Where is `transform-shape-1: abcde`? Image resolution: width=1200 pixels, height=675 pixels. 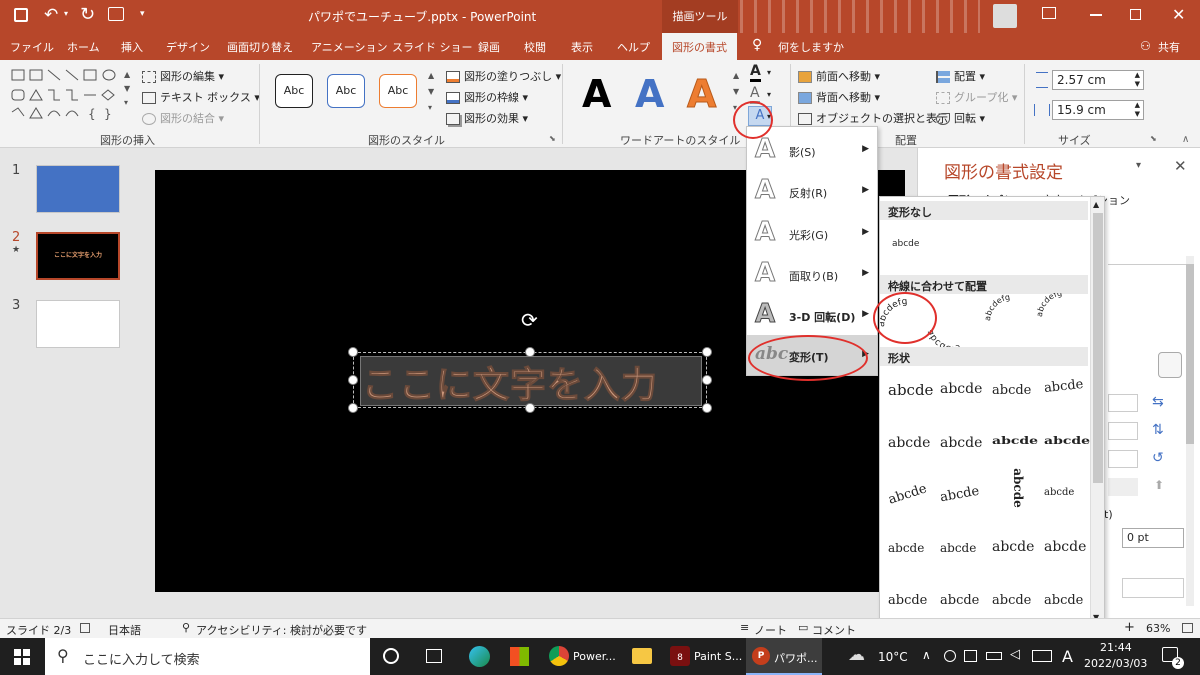
transform-shape-1: abcde is located at coordinates (910, 390).